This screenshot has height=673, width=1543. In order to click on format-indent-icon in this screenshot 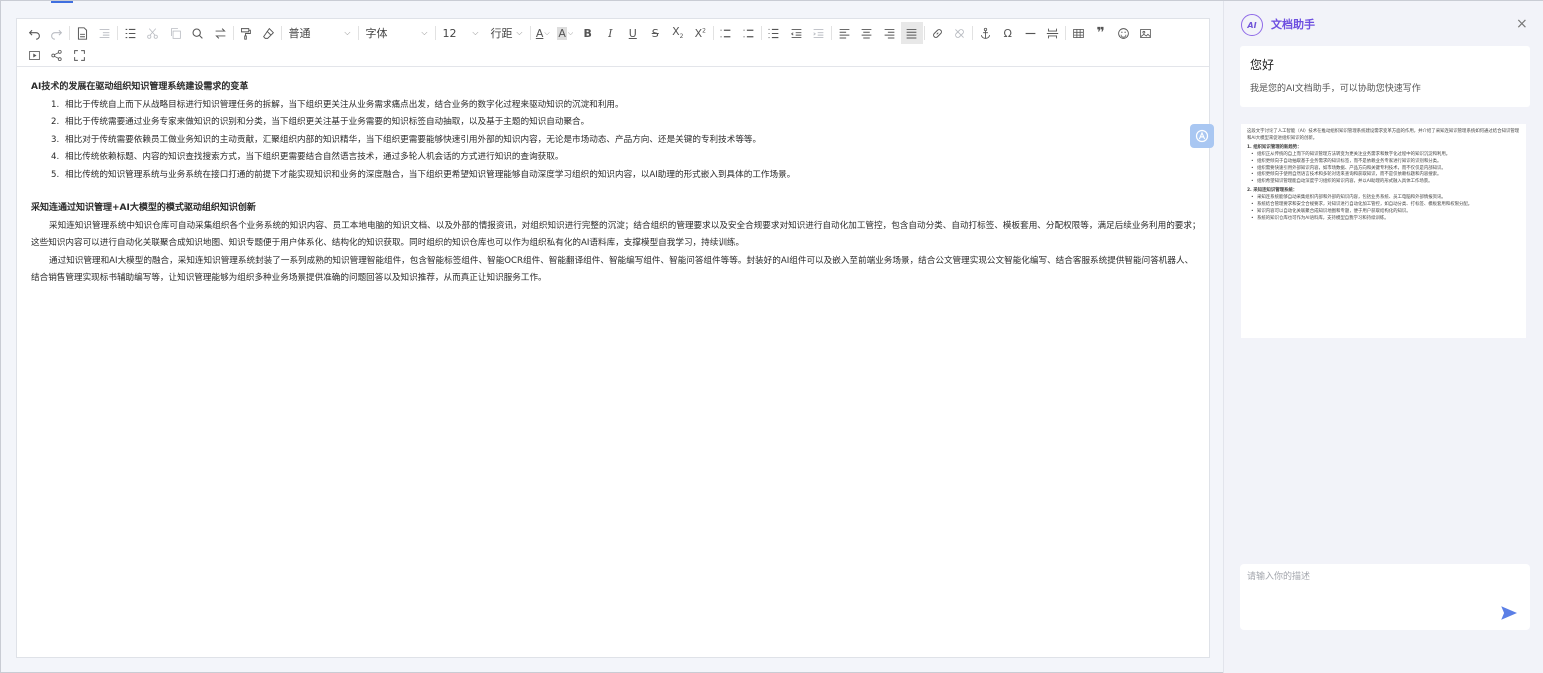, I will do `click(105, 33)`.